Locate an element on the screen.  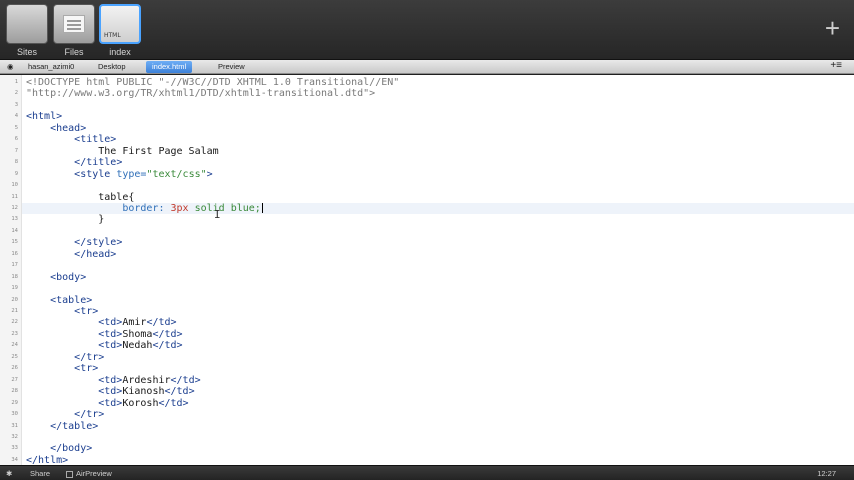
text-caret is located at coordinates (262, 207).